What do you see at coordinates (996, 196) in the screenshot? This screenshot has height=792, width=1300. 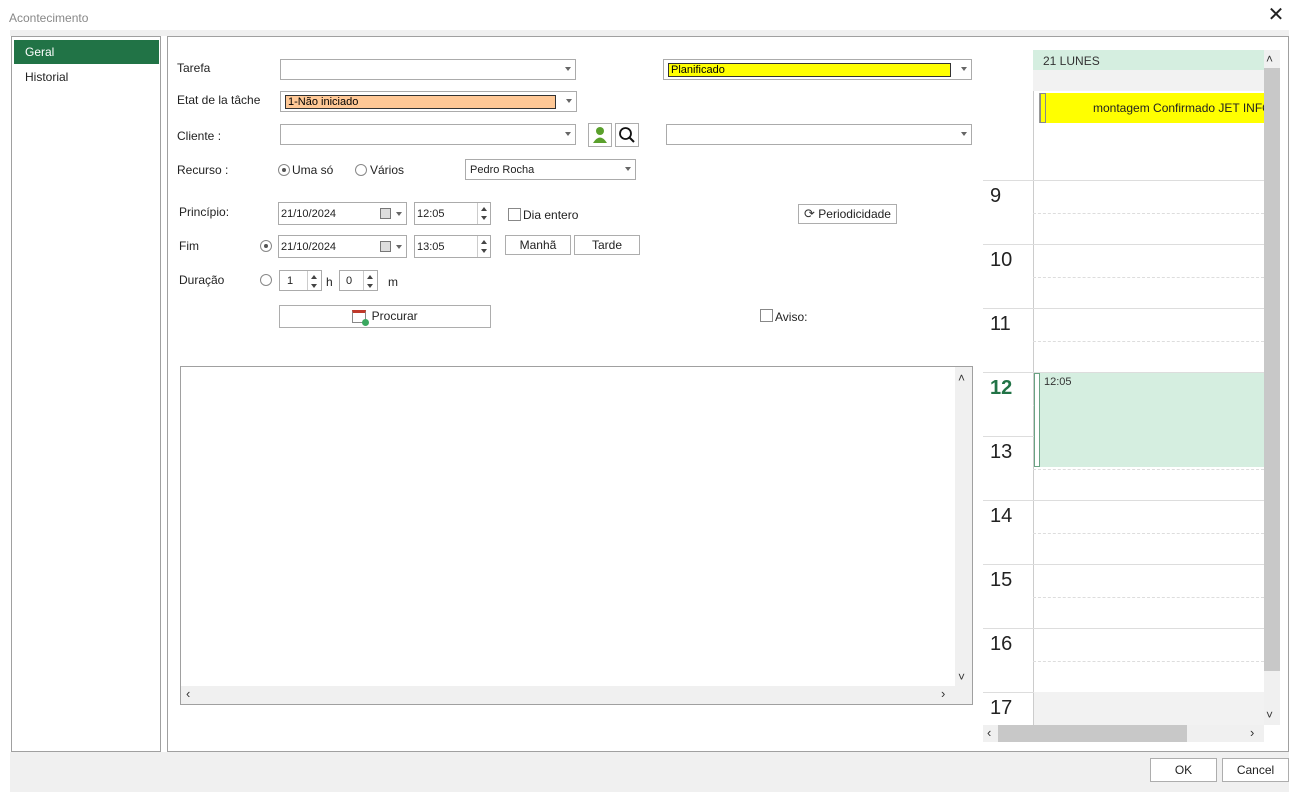 I see `hour-label-9: 9` at bounding box center [996, 196].